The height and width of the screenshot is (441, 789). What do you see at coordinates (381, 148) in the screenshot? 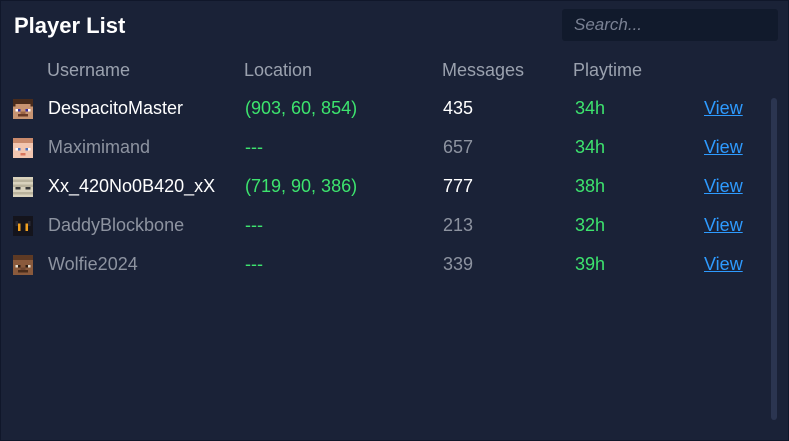
I see `player-row: Maximimand --- 657 34h View` at bounding box center [381, 148].